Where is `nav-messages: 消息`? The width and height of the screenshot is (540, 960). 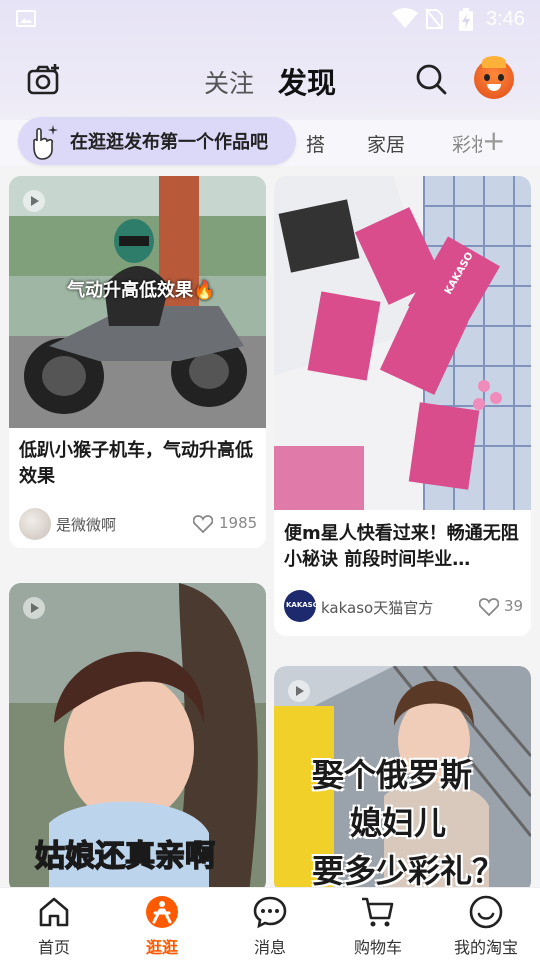
nav-messages: 消息 is located at coordinates (270, 924).